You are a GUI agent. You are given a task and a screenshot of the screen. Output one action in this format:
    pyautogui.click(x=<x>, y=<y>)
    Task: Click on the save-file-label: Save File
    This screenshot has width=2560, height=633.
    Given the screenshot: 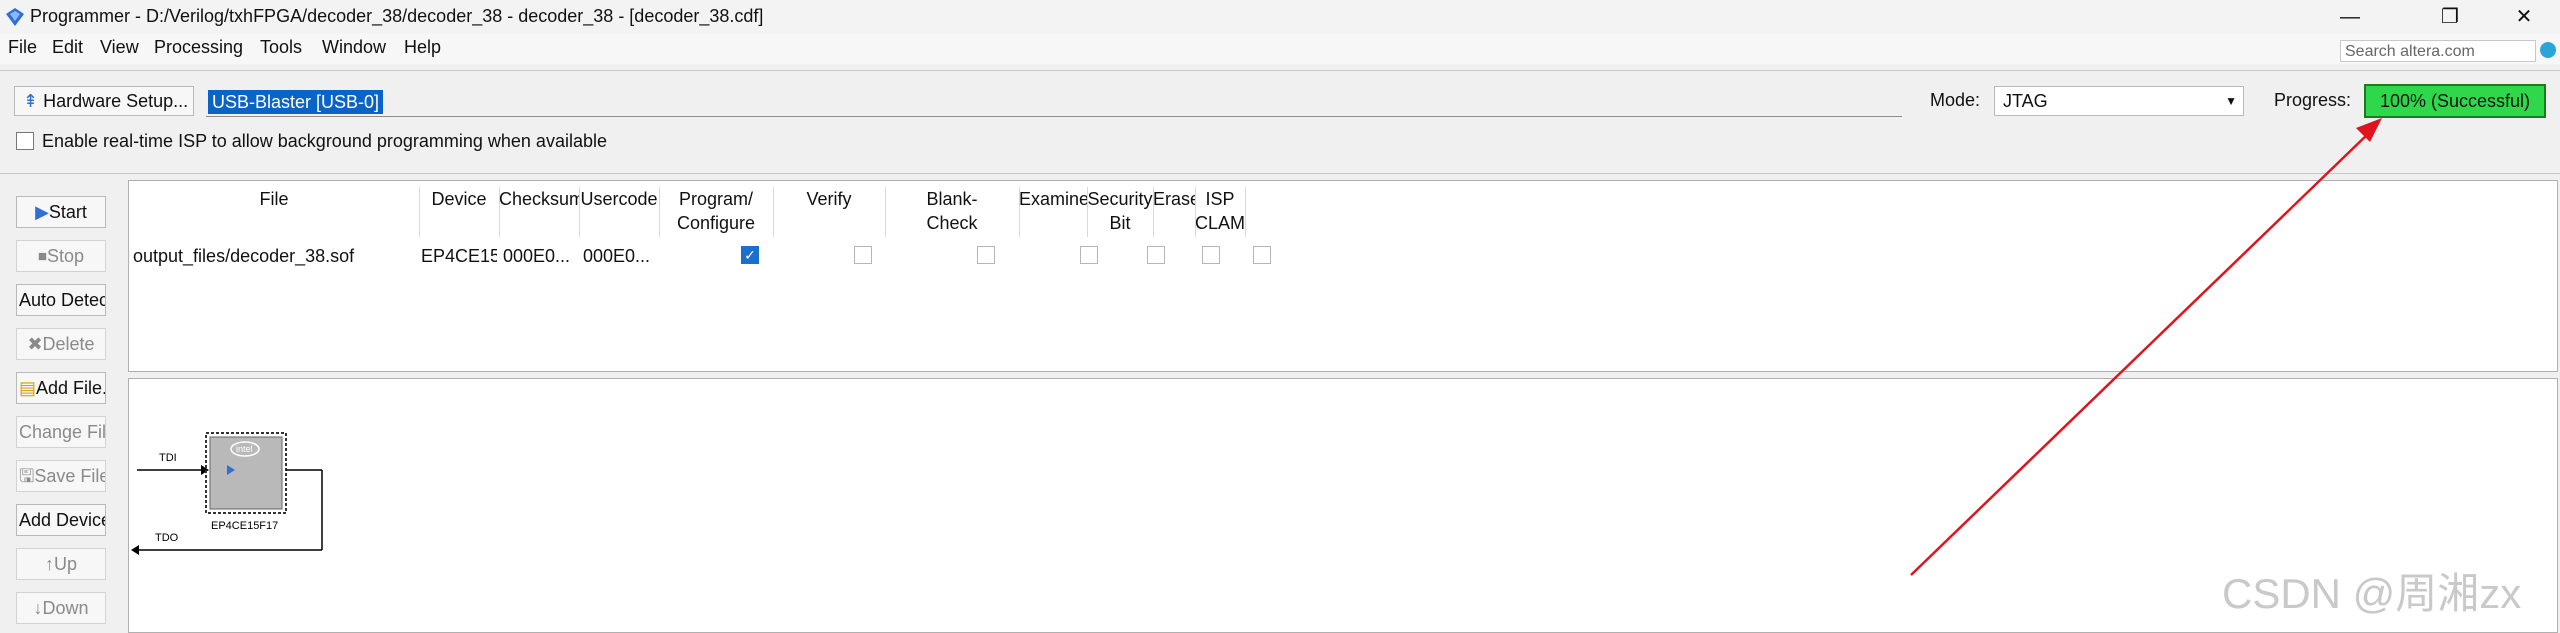 What is the action you would take?
    pyautogui.click(x=70, y=476)
    